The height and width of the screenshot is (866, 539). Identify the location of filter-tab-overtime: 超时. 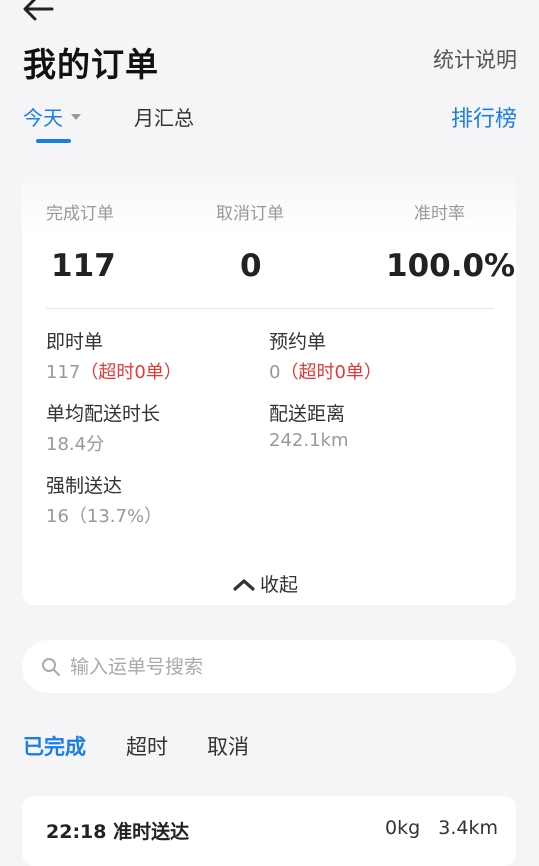
(147, 746).